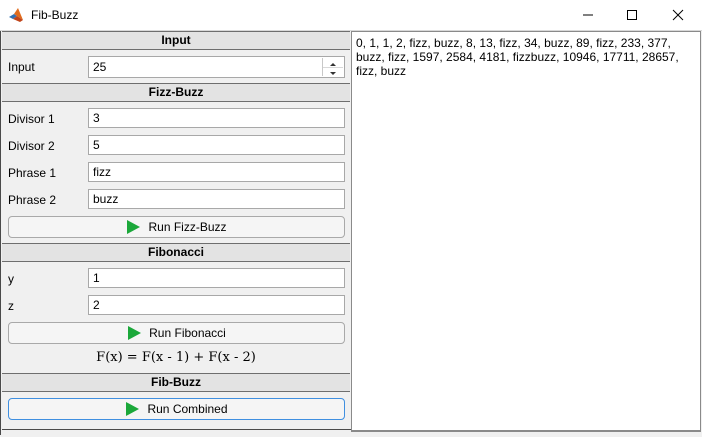 This screenshot has width=702, height=437. I want to click on run-fizzbuzz-label: Run Fizz-Buzz, so click(187, 227).